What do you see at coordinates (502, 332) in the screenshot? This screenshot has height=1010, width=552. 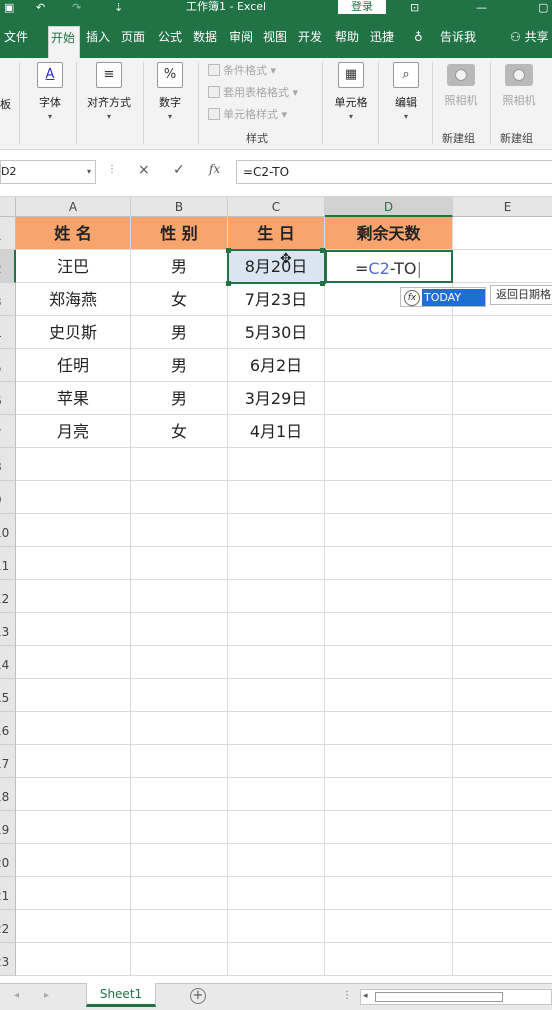 I see `cell-e4` at bounding box center [502, 332].